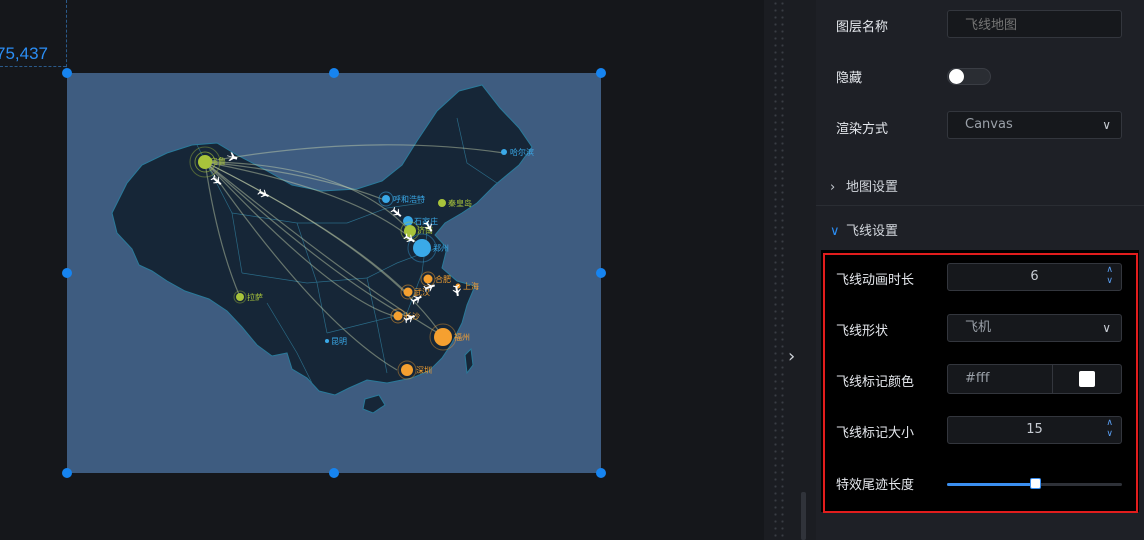 This screenshot has width=1144, height=540. Describe the element at coordinates (872, 231) in the screenshot. I see `section-label: 飞线设置` at that location.